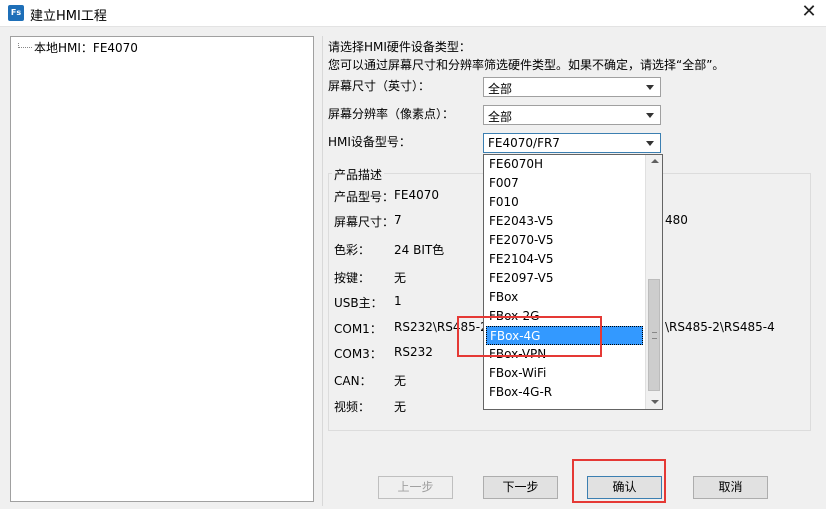 The height and width of the screenshot is (509, 826). Describe the element at coordinates (413, 13) in the screenshot. I see `title-bar` at that location.